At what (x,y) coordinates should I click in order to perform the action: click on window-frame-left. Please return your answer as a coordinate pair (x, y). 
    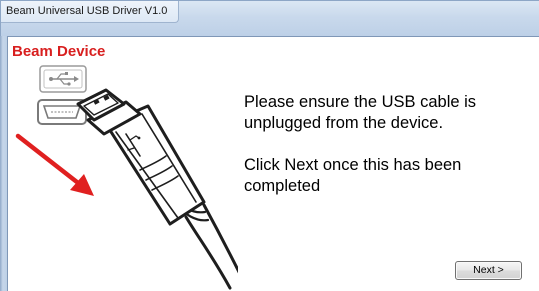
    Looking at the image, I should click on (3, 163).